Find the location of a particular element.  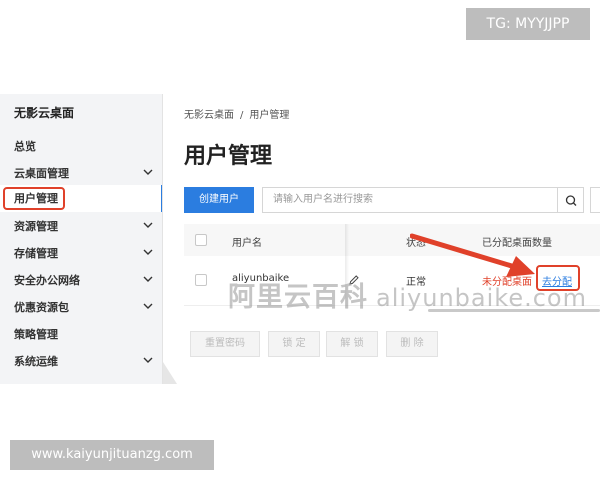

watermark-latin: aliyunbaike.com is located at coordinates (481, 298).